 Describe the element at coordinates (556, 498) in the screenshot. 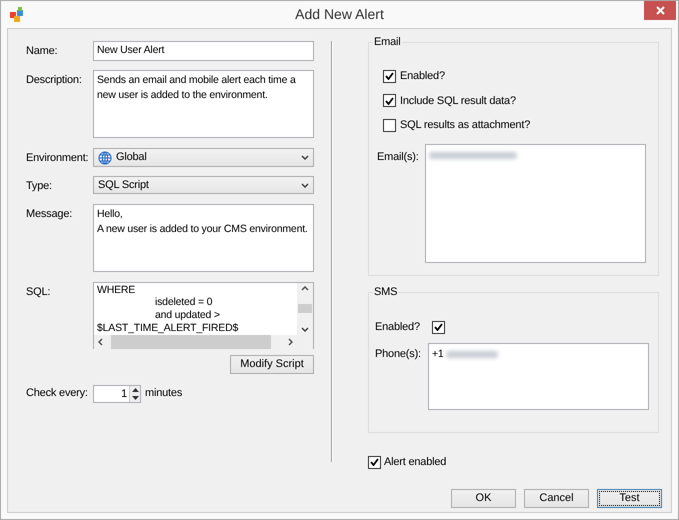

I see `dialog-button: Cancel` at that location.